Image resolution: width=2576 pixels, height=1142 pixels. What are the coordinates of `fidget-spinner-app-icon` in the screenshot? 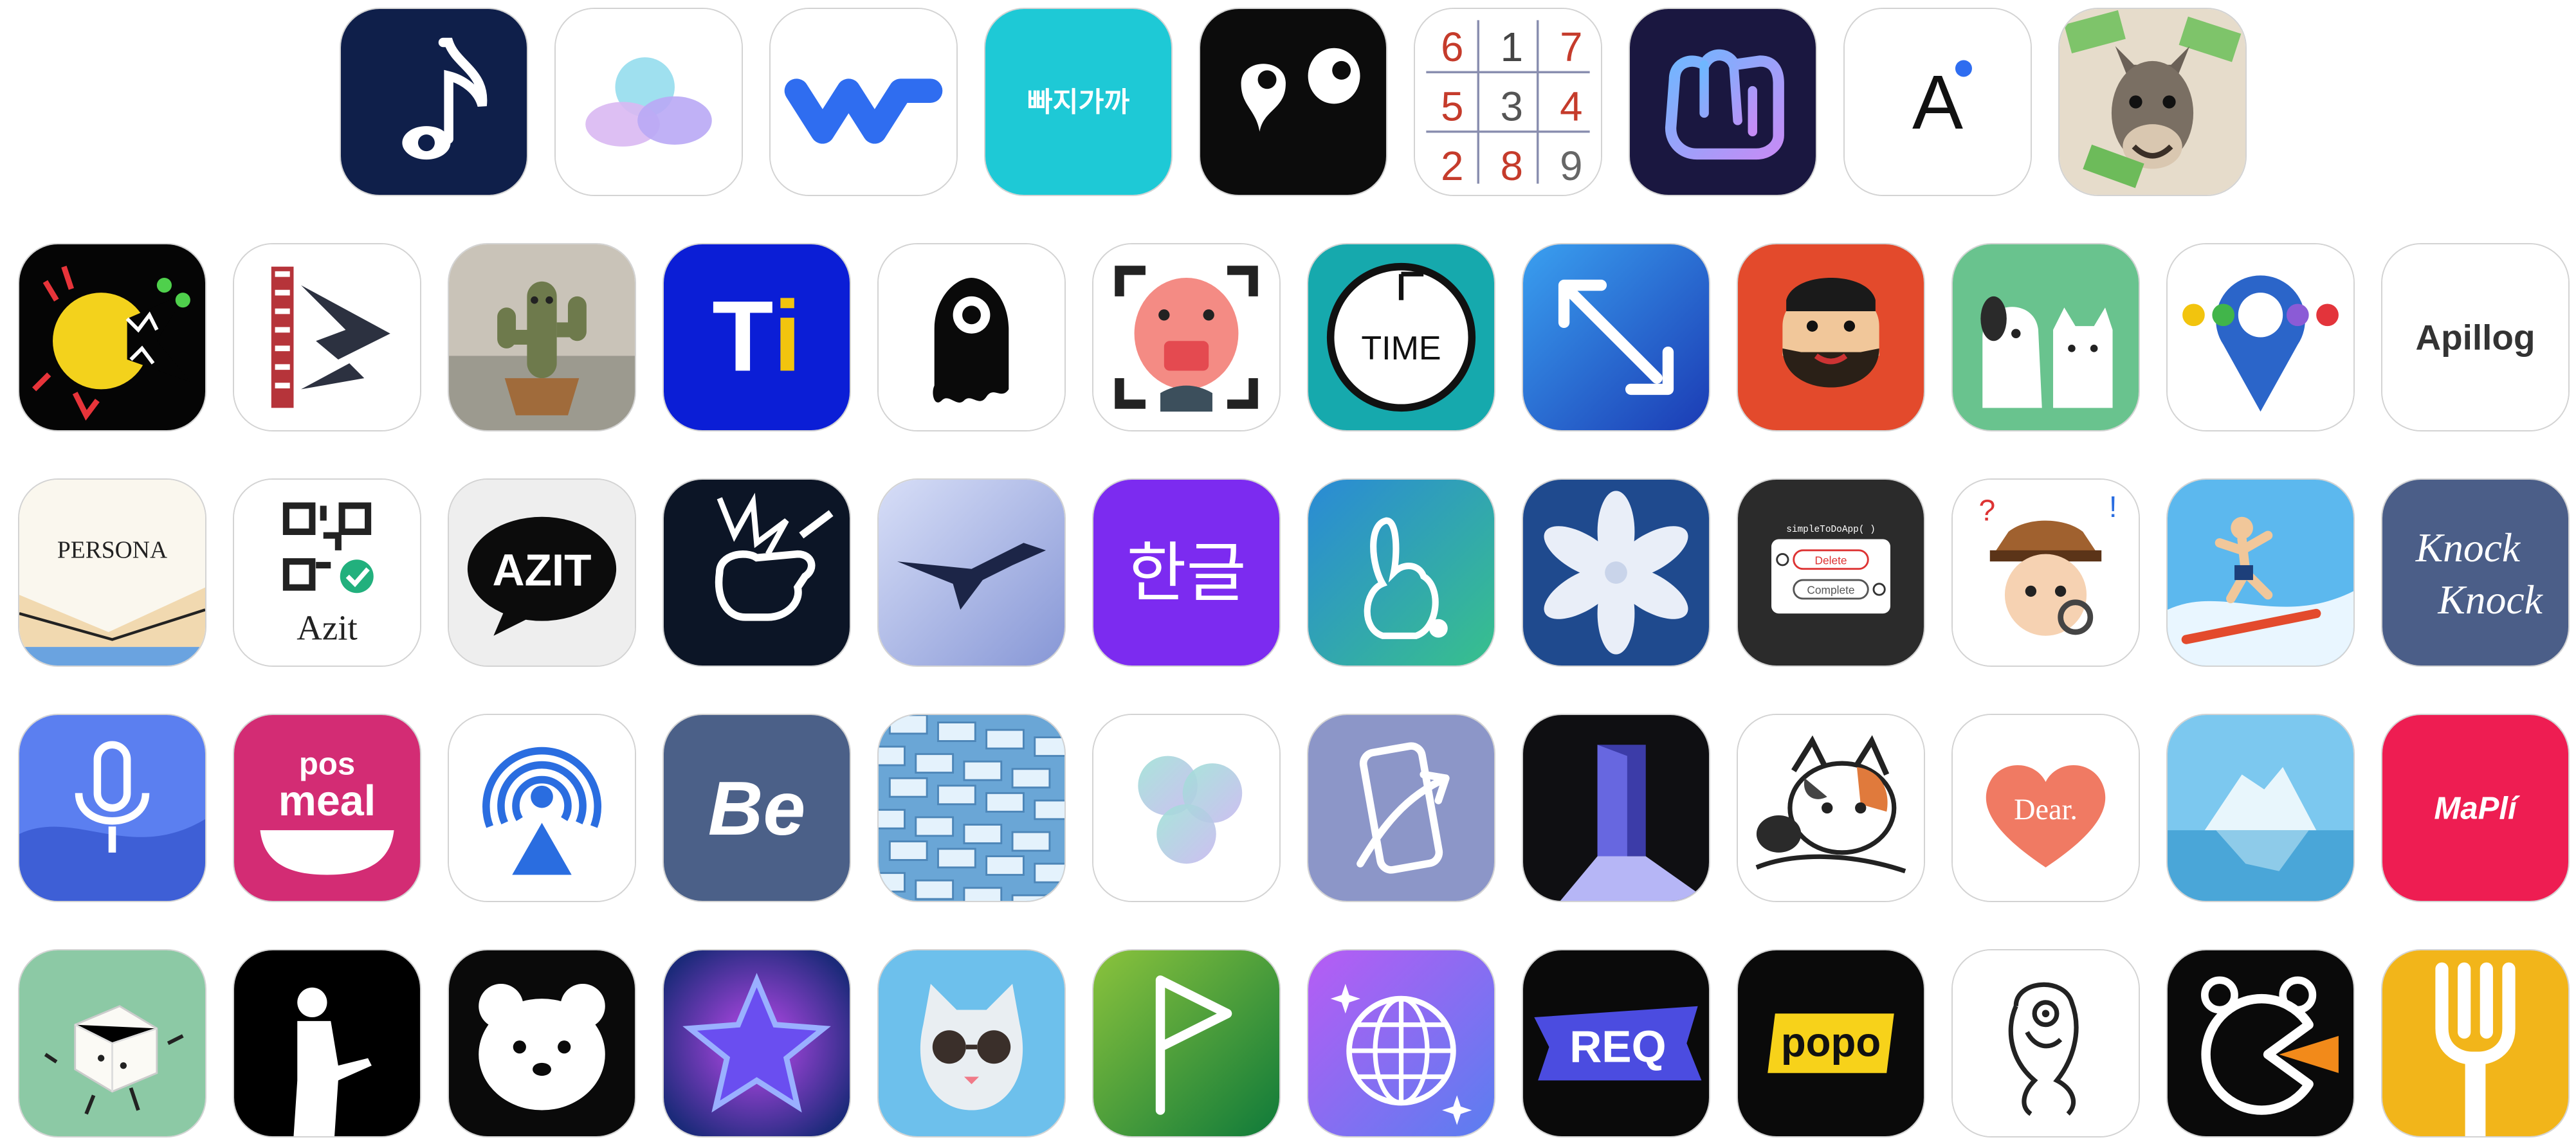 It's located at (1186, 808).